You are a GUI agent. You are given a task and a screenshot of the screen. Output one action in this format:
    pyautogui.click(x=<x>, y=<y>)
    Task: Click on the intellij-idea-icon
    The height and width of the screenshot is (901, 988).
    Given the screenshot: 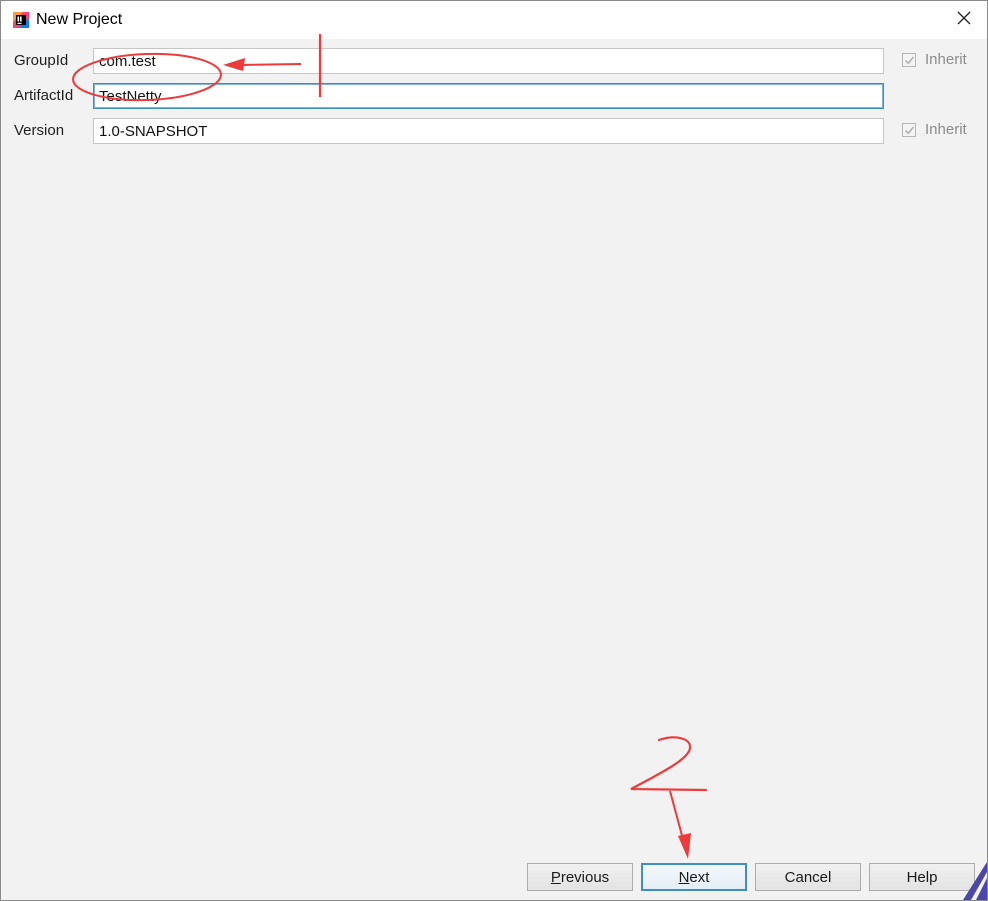 What is the action you would take?
    pyautogui.click(x=21, y=20)
    